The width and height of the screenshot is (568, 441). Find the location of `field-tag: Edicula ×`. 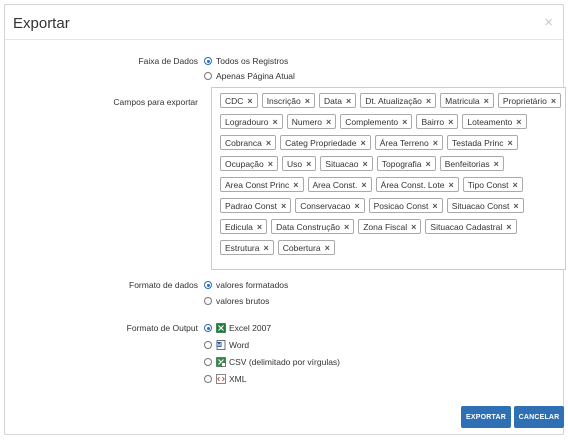

field-tag: Edicula × is located at coordinates (244, 226).